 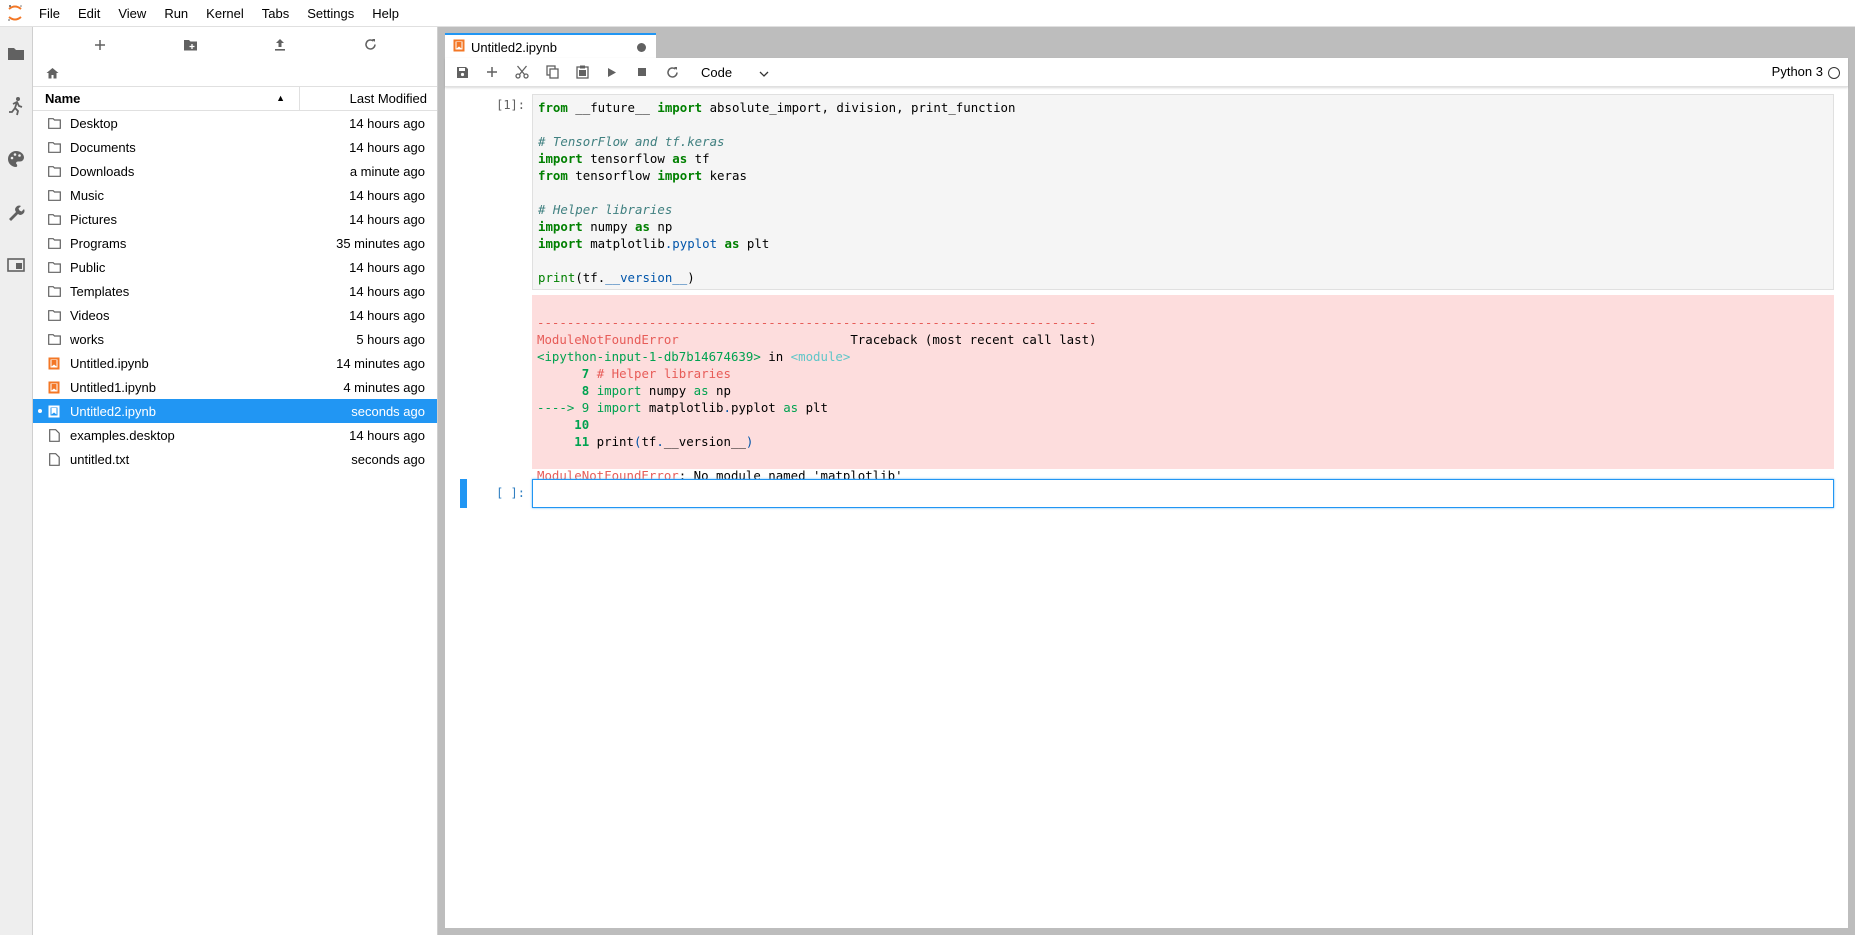 I want to click on file-name: Untitled.ipynb, so click(x=109, y=363).